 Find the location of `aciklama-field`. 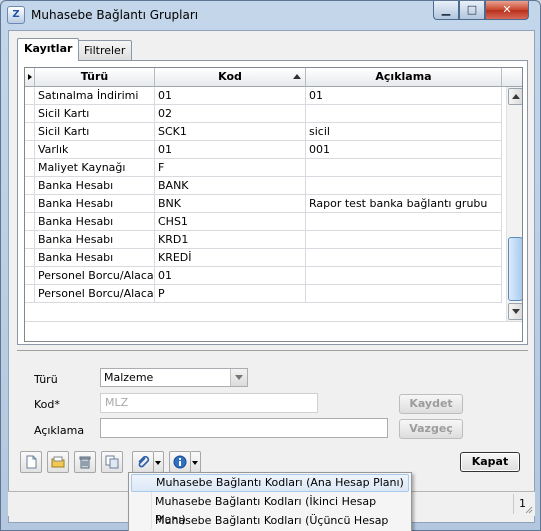

aciklama-field is located at coordinates (244, 428).